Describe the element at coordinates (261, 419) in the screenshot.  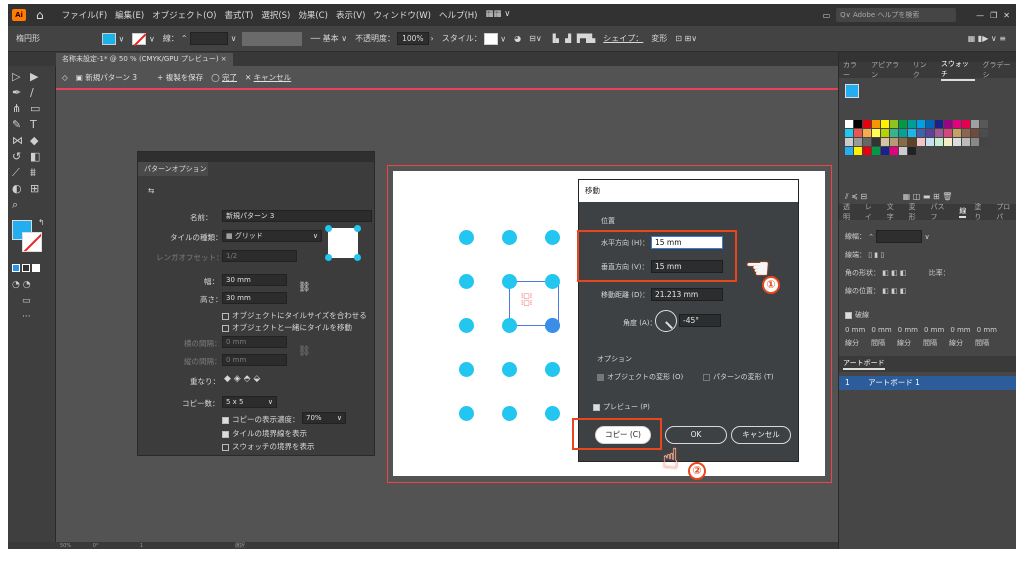
I see `dim-copies-option: コピーの表示濃度：` at that location.